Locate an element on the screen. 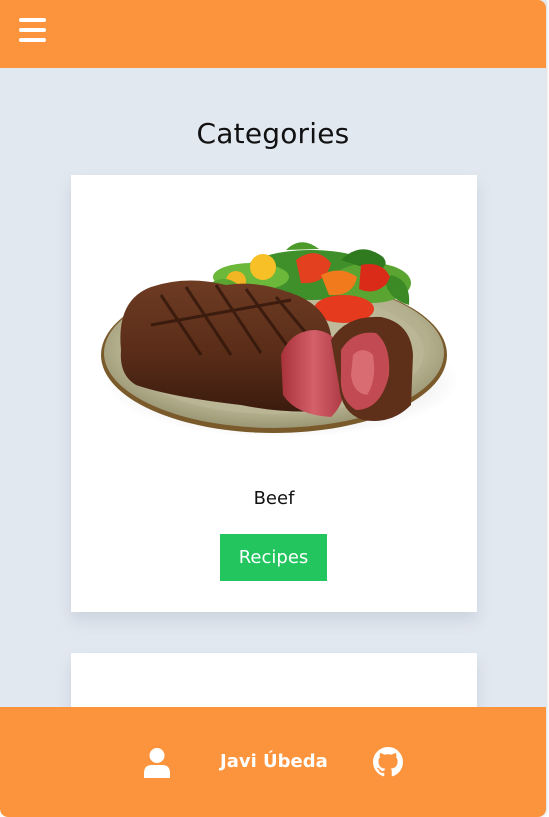 This screenshot has height=817, width=549. author-name-link: Javi Úbeda is located at coordinates (274, 761).